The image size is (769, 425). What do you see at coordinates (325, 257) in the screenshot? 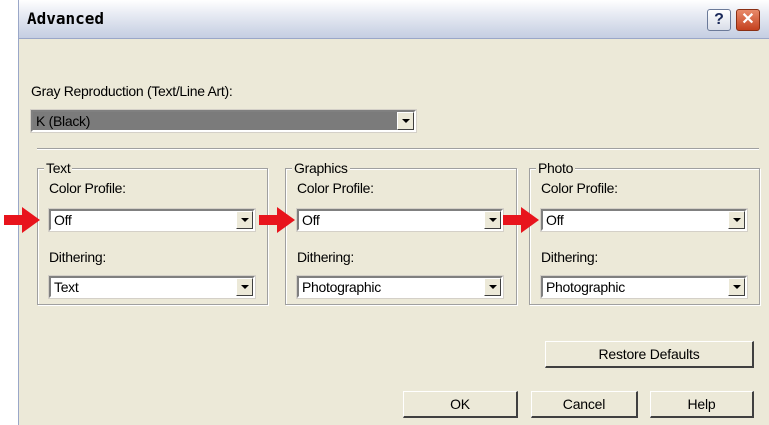
I see `graphics-dithering-label: Dithering:` at bounding box center [325, 257].